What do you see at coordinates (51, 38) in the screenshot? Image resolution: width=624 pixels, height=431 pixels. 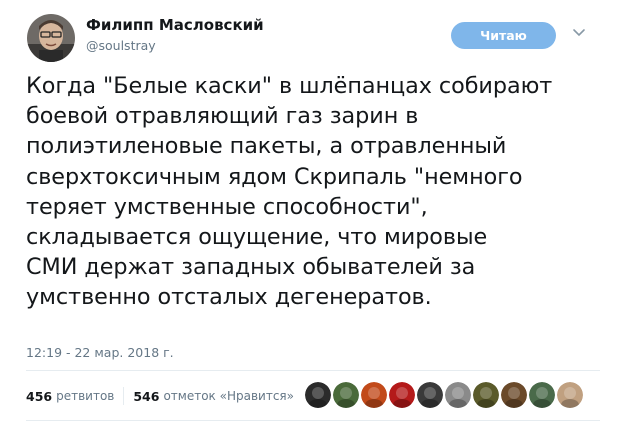 I see `avatar` at bounding box center [51, 38].